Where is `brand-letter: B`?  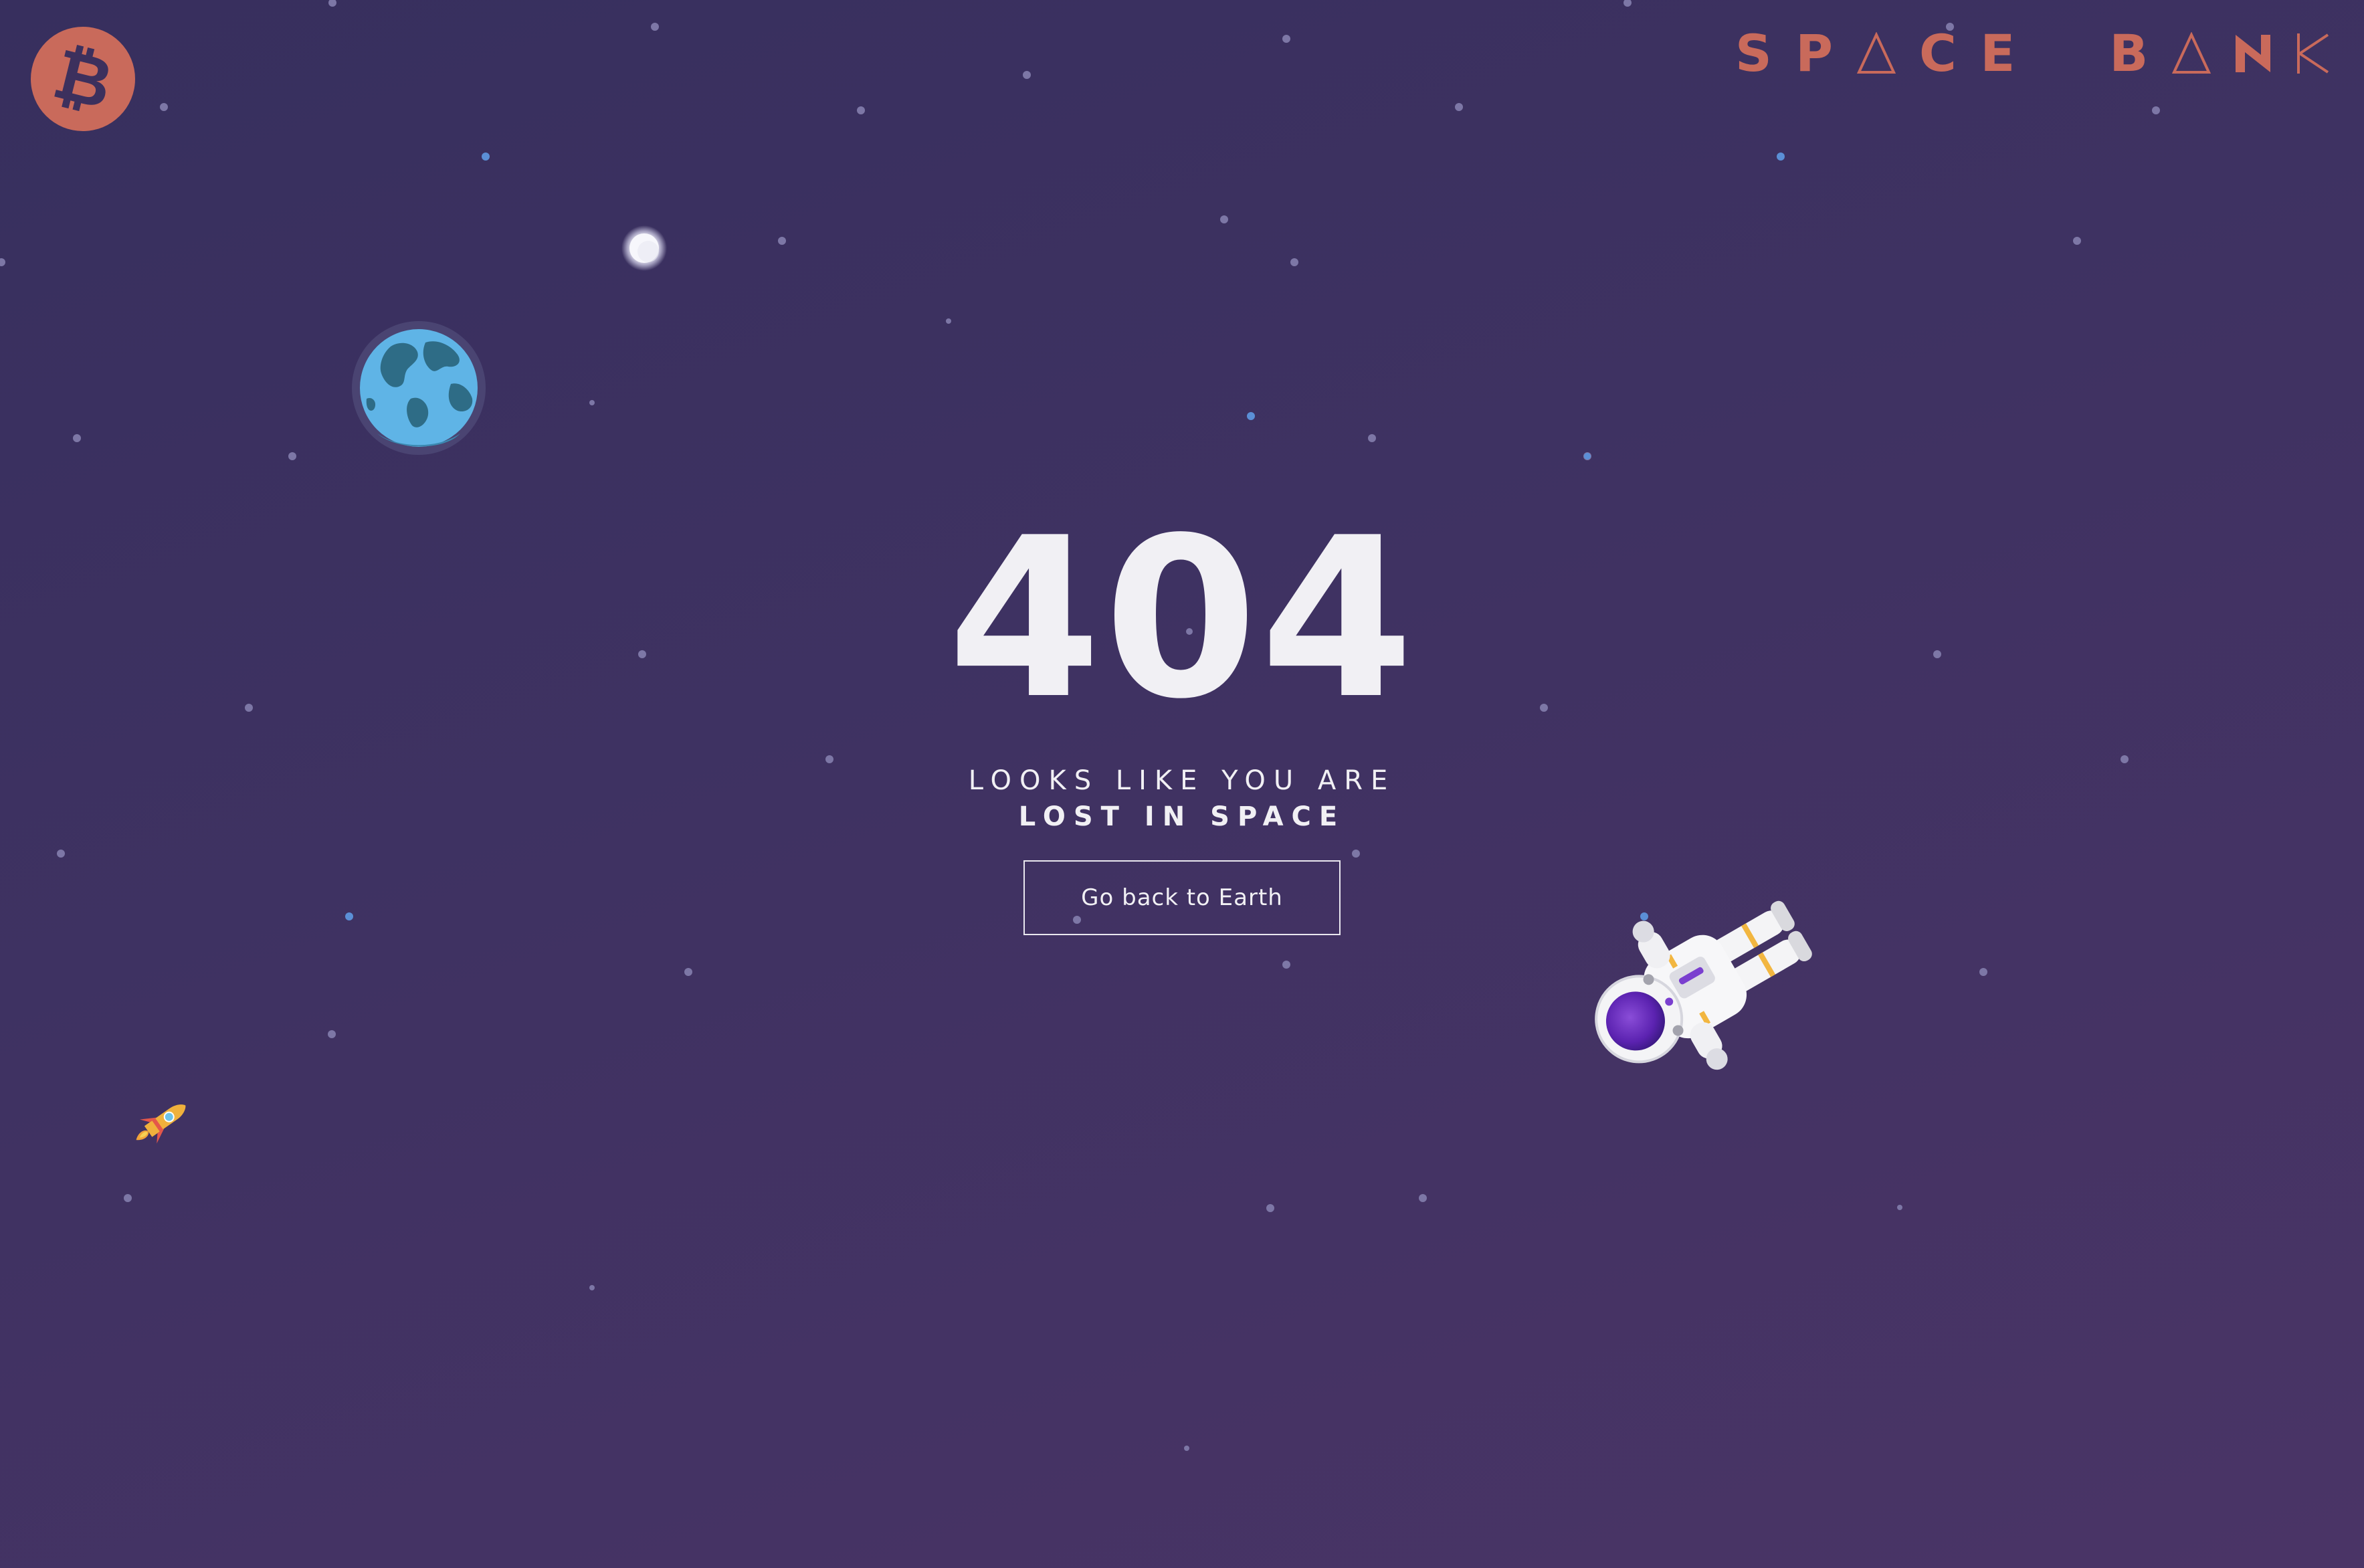 brand-letter: B is located at coordinates (2129, 53).